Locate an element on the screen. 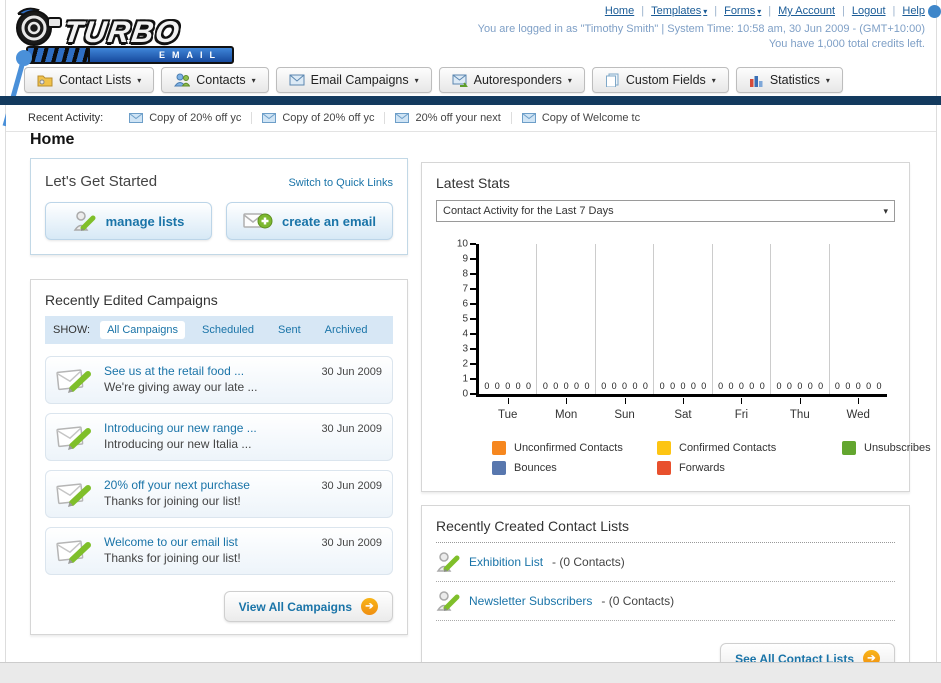 Image resolution: width=941 pixels, height=683 pixels. y-axis-tick-label: 7 is located at coordinates (465, 289).